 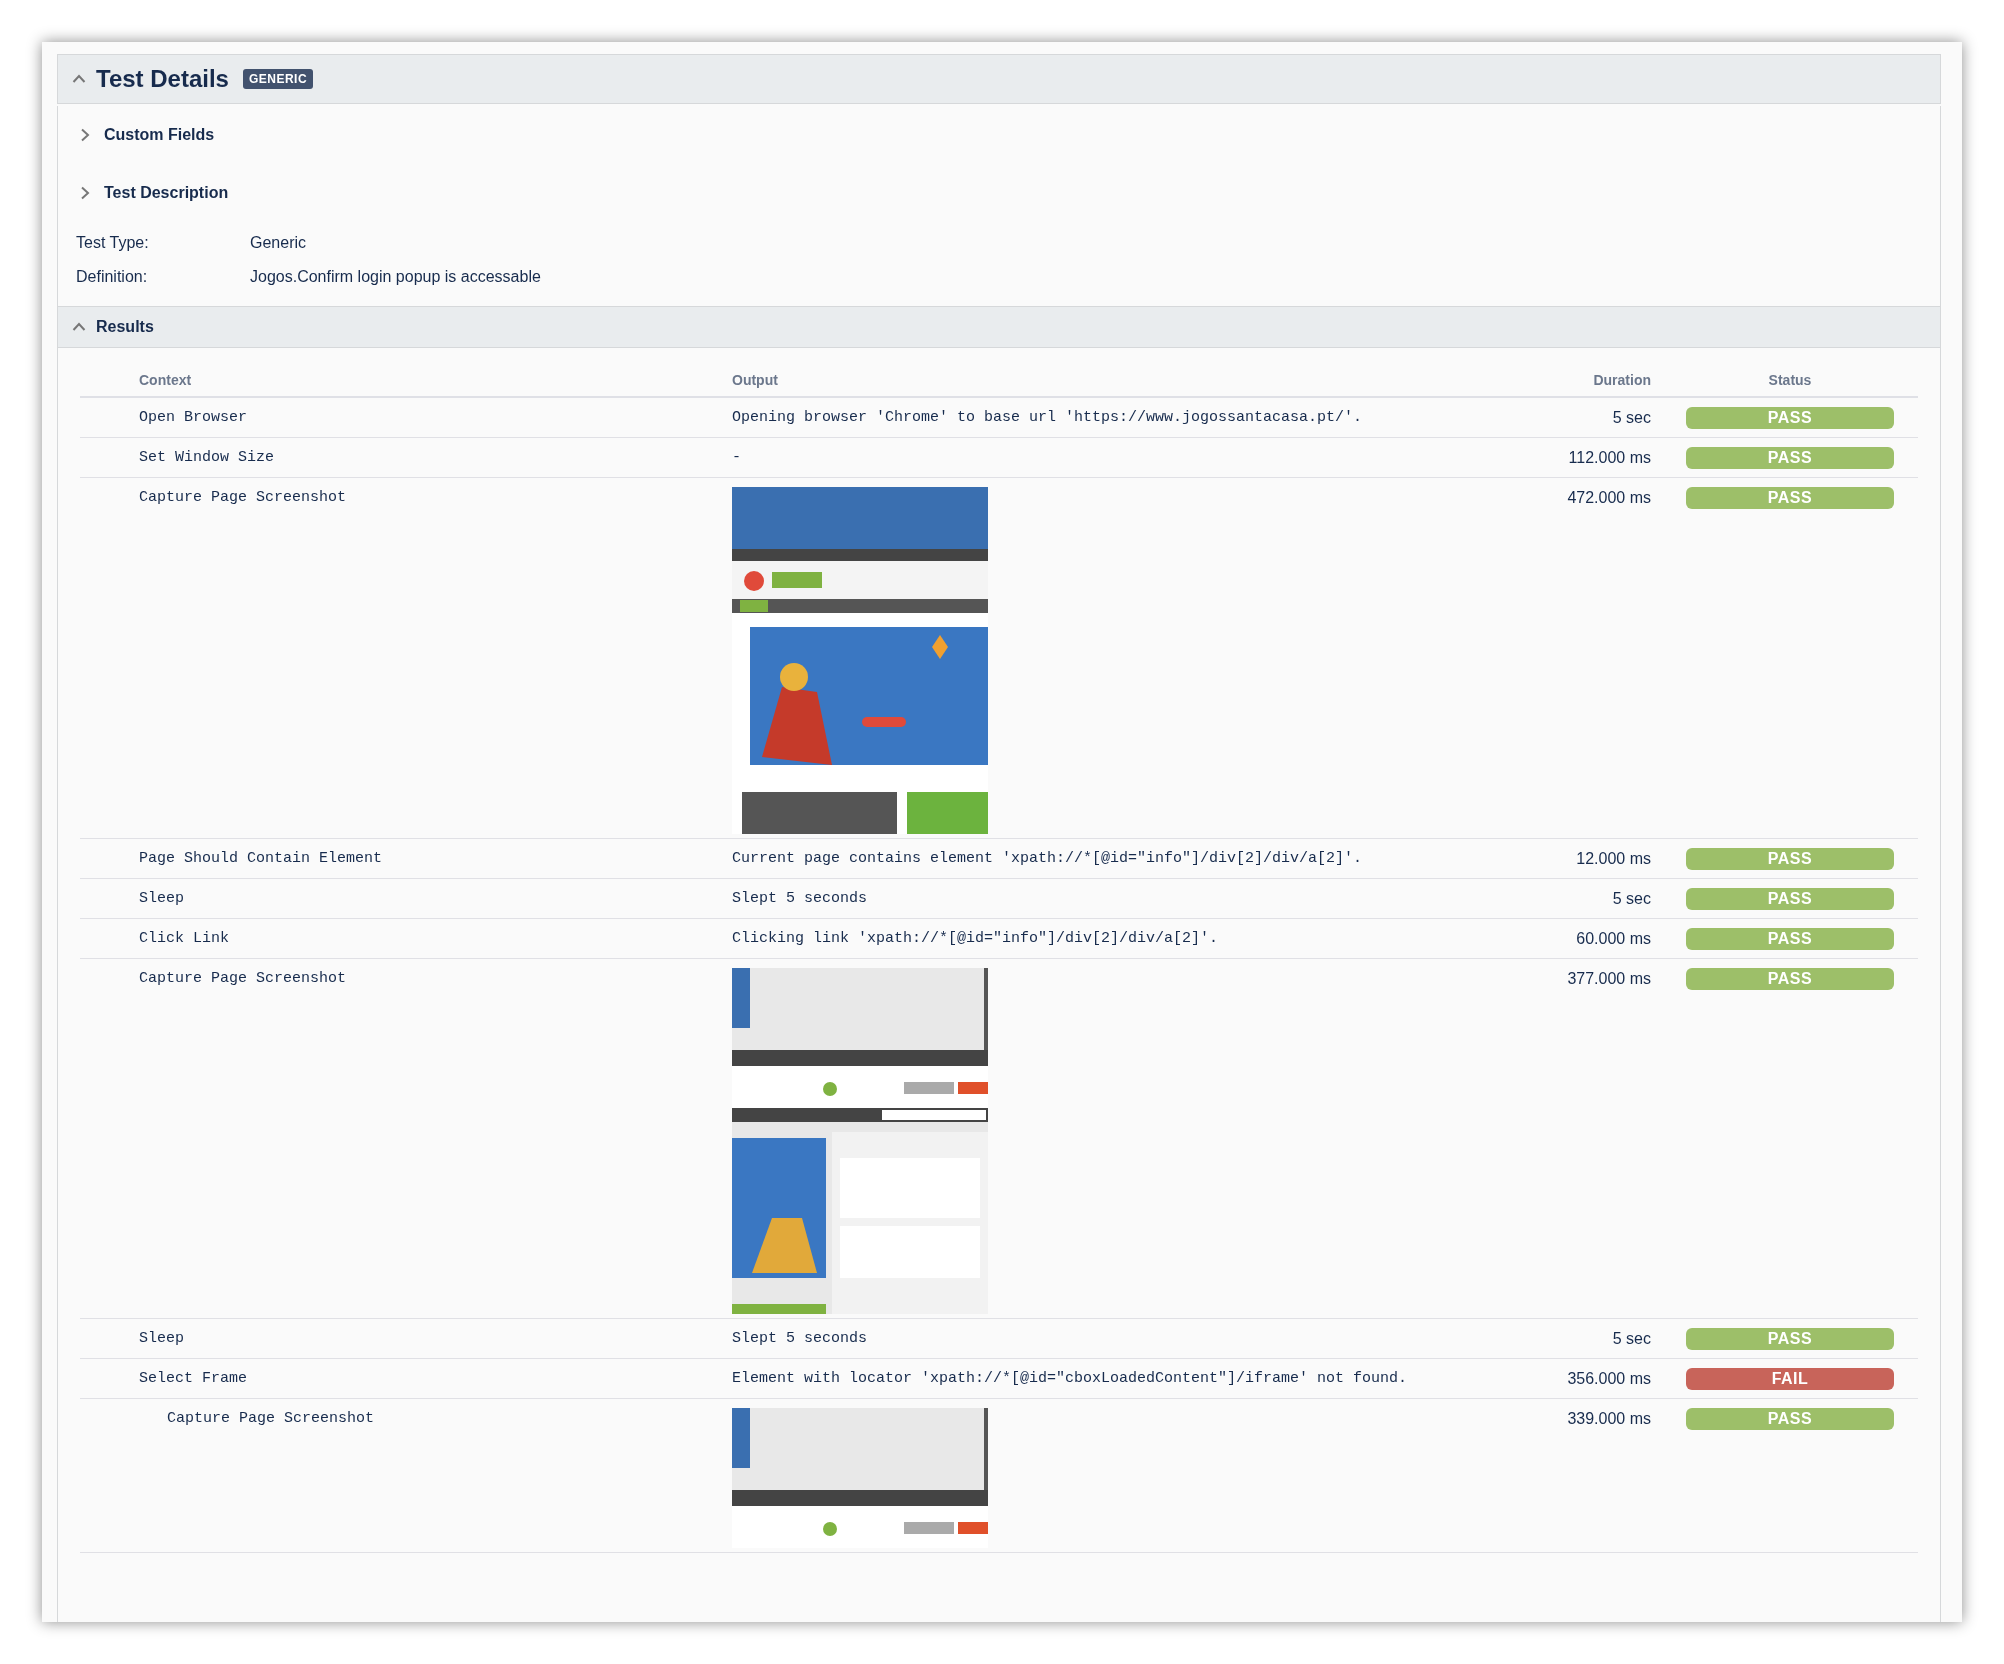 What do you see at coordinates (395, 277) in the screenshot?
I see `field-value: Jogos.Confirm login popup is accessable` at bounding box center [395, 277].